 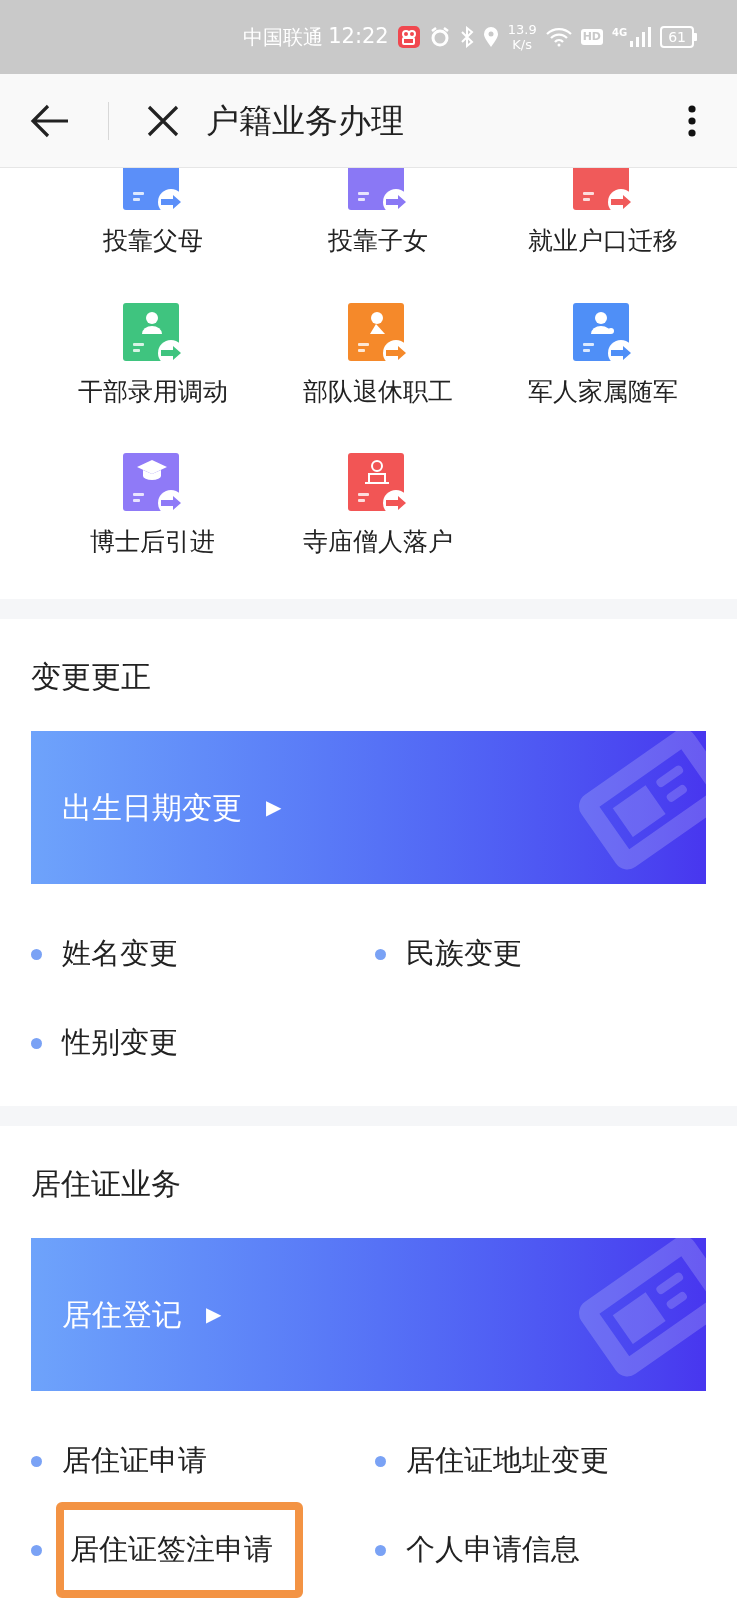 What do you see at coordinates (50, 120) in the screenshot?
I see `back-icon` at bounding box center [50, 120].